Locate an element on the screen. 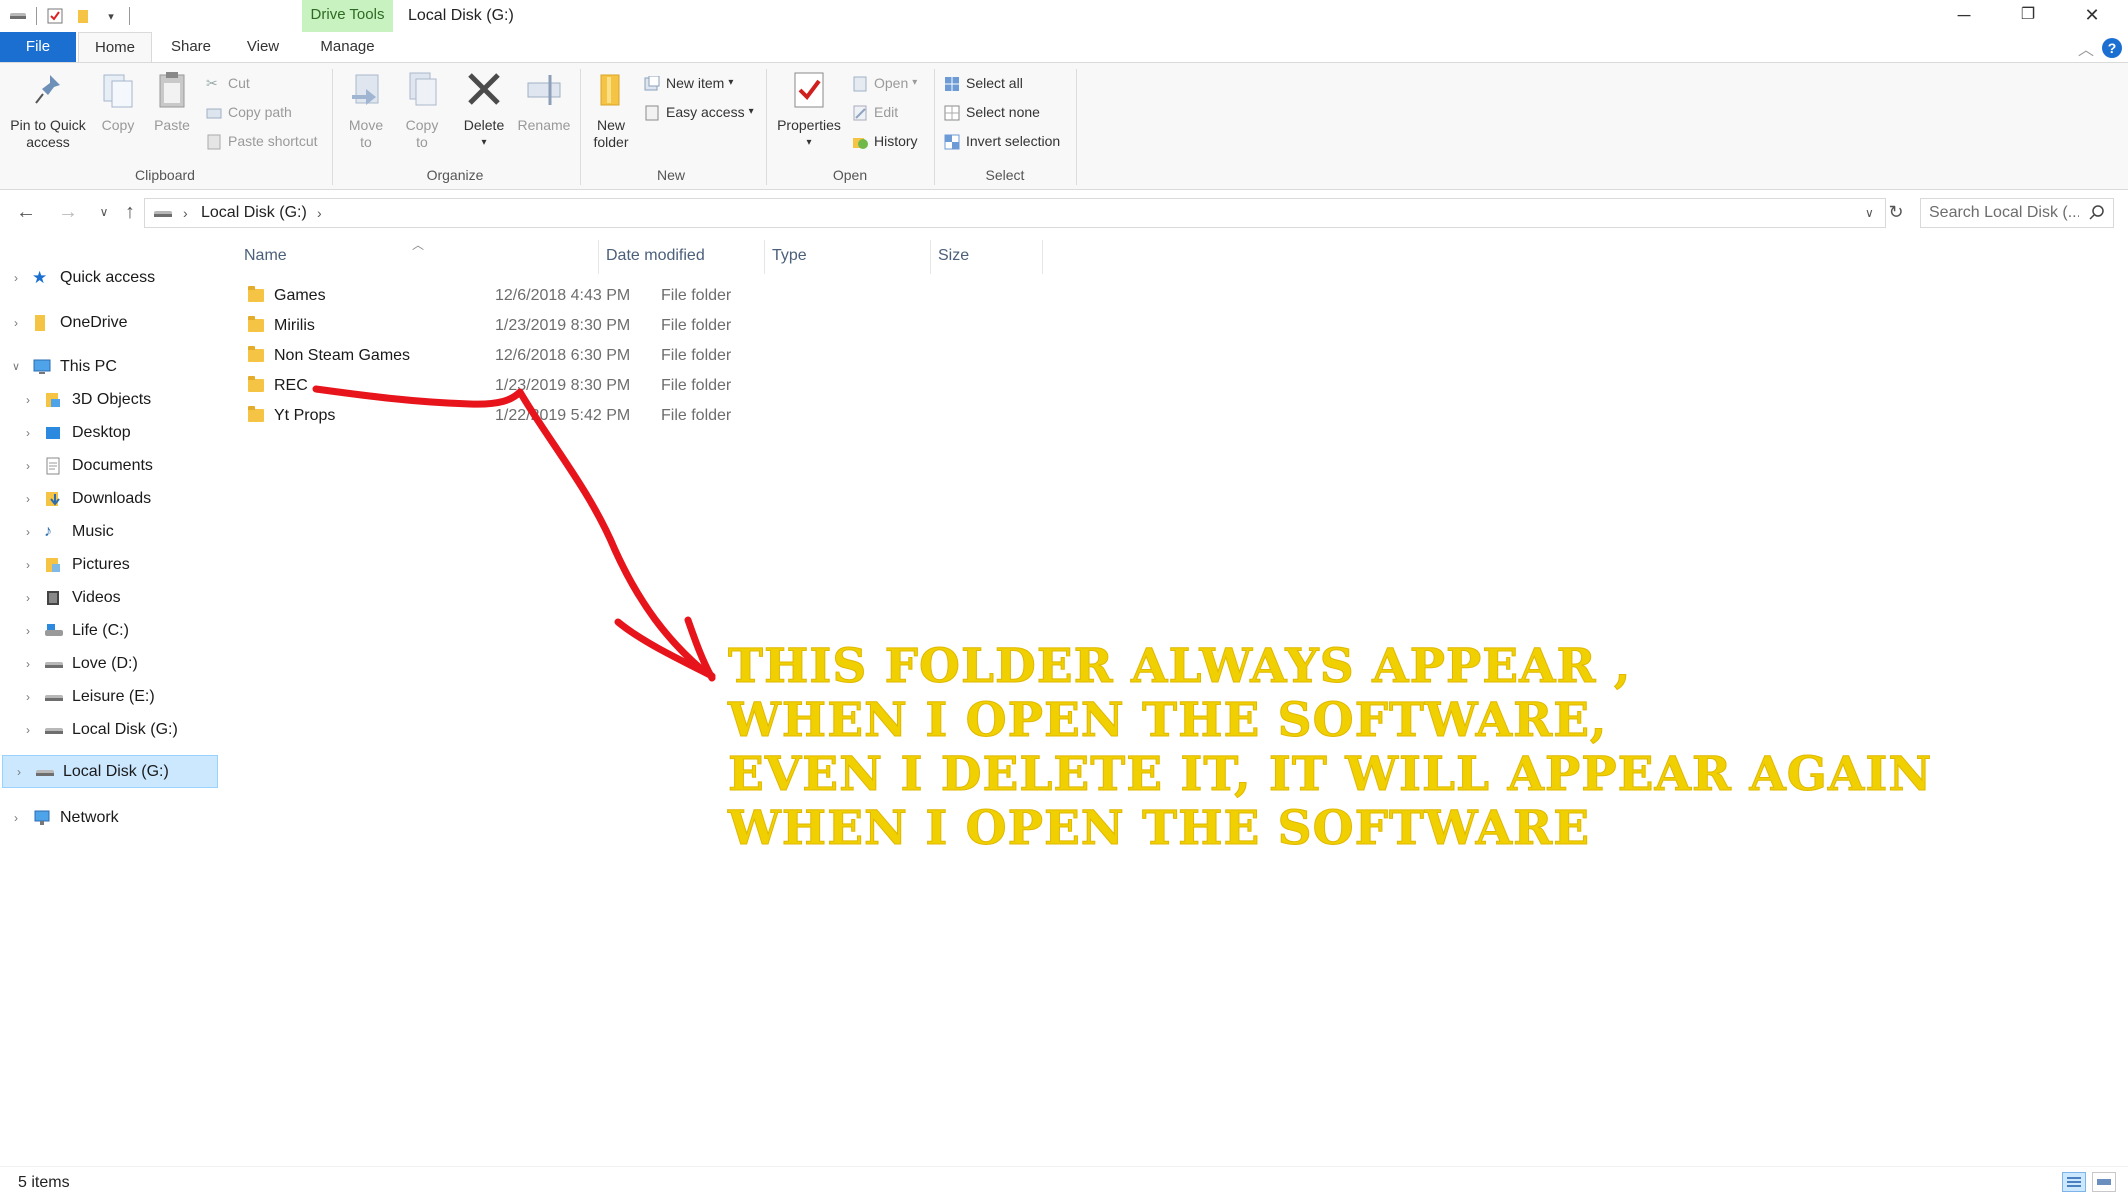 The image size is (2128, 1198). copy-button: Copy is located at coordinates (118, 101).